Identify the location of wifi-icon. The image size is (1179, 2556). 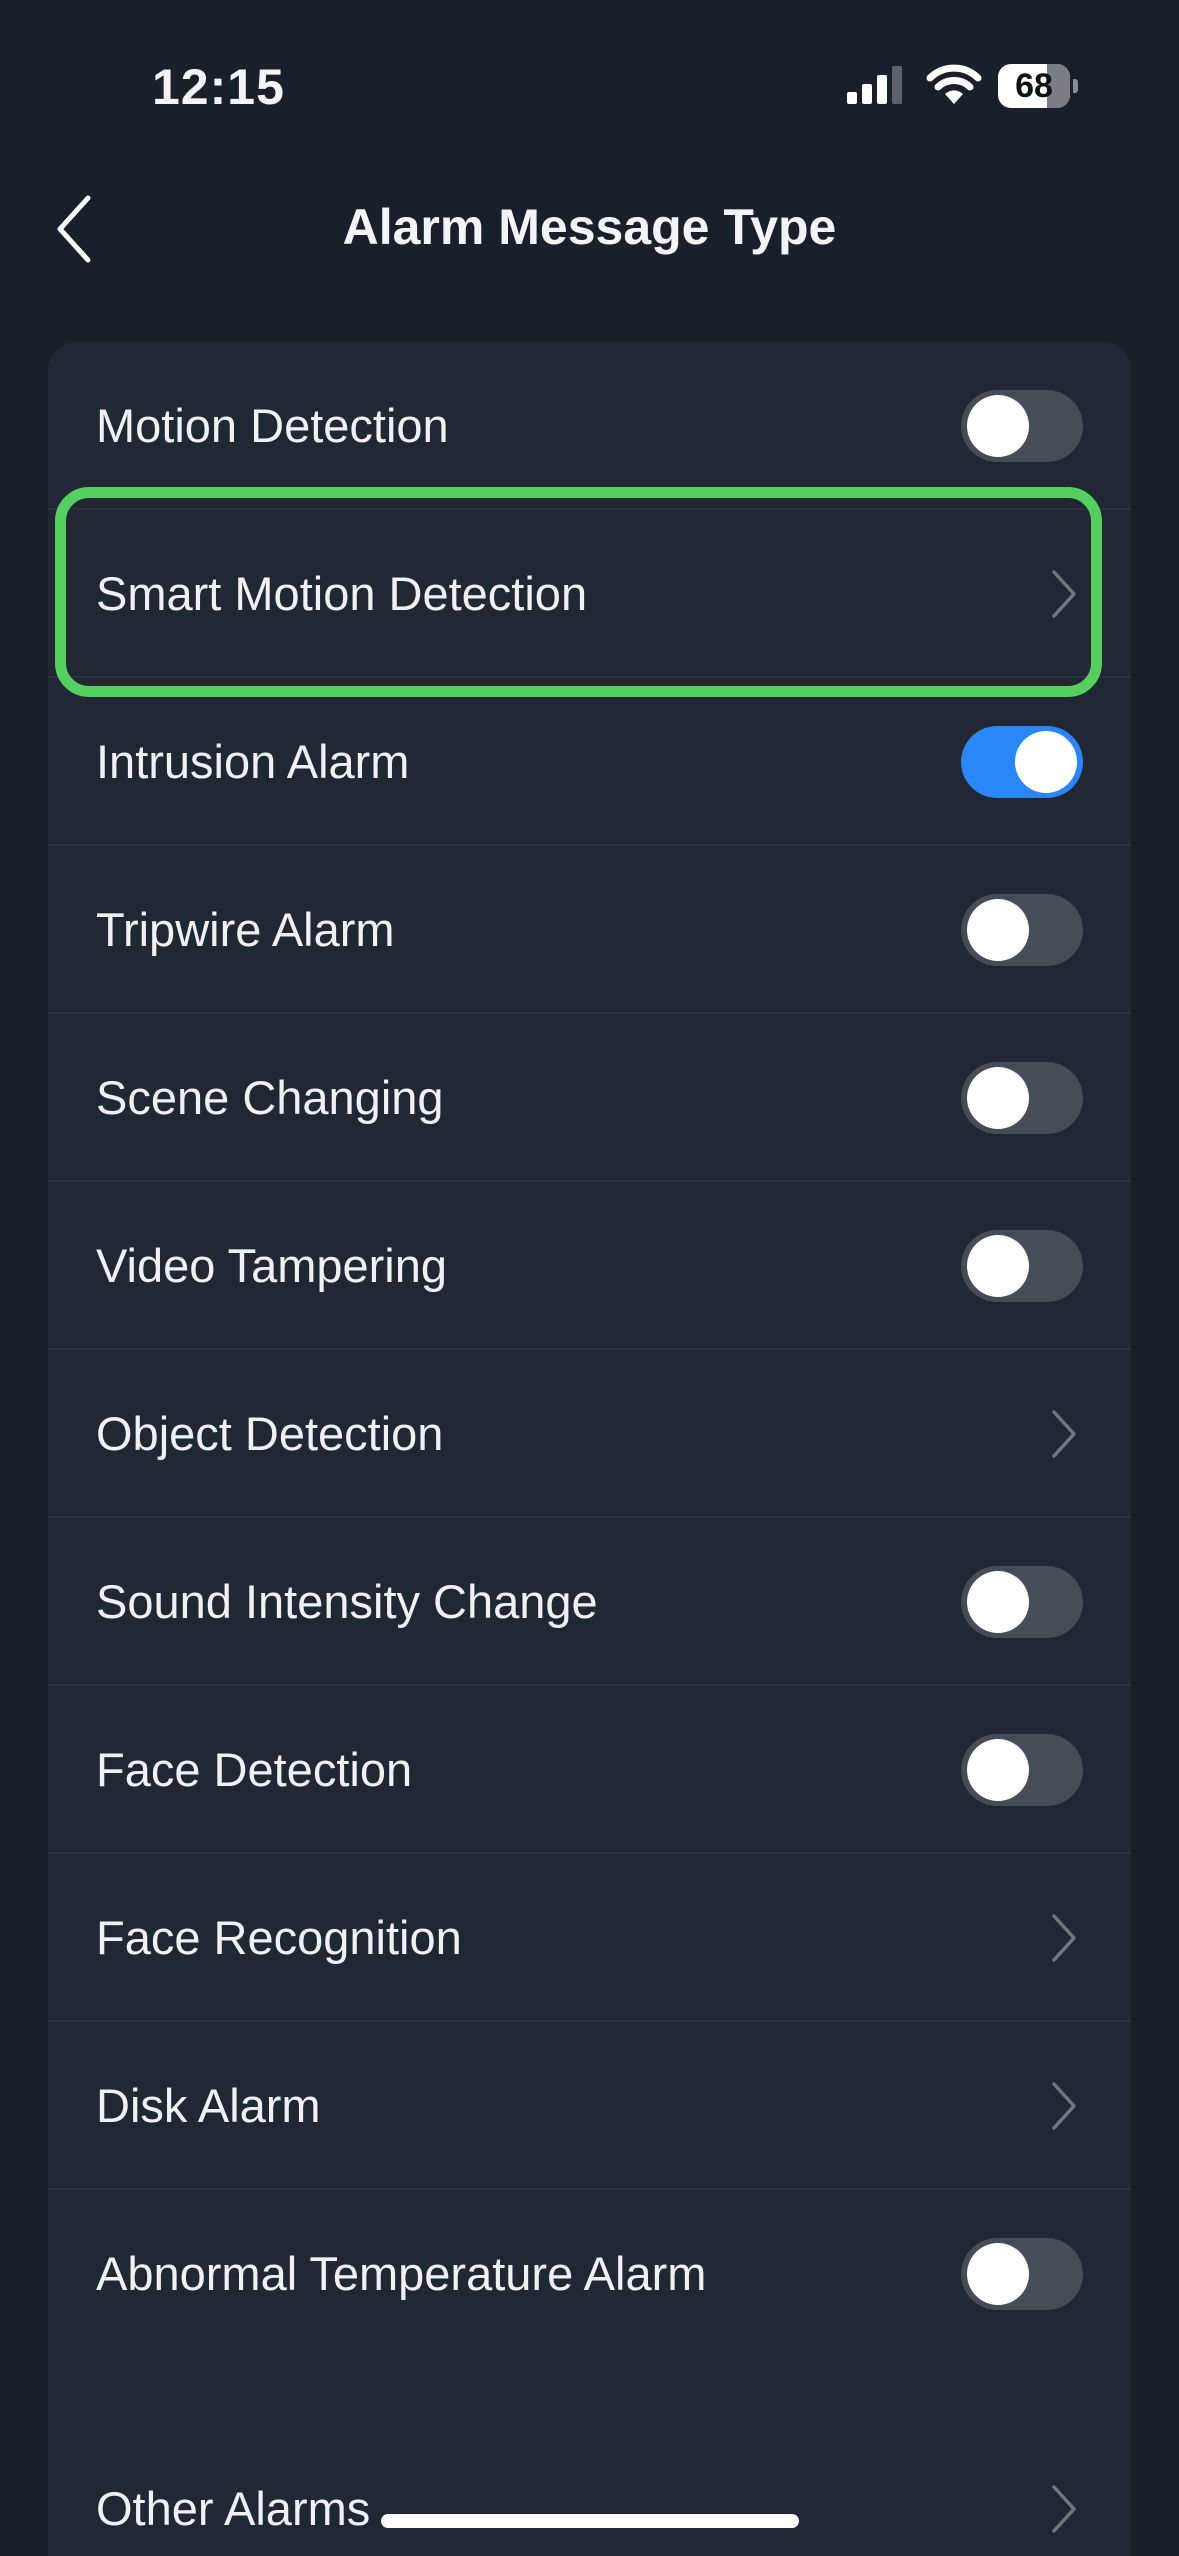
(954, 84).